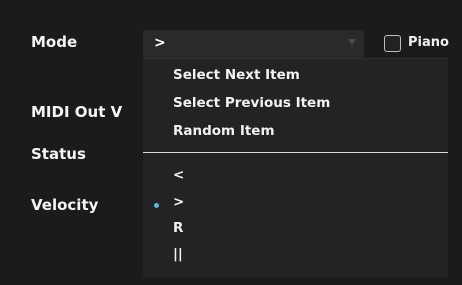 This screenshot has width=462, height=285. Describe the element at coordinates (160, 43) in the screenshot. I see `mode-select-value: >` at that location.